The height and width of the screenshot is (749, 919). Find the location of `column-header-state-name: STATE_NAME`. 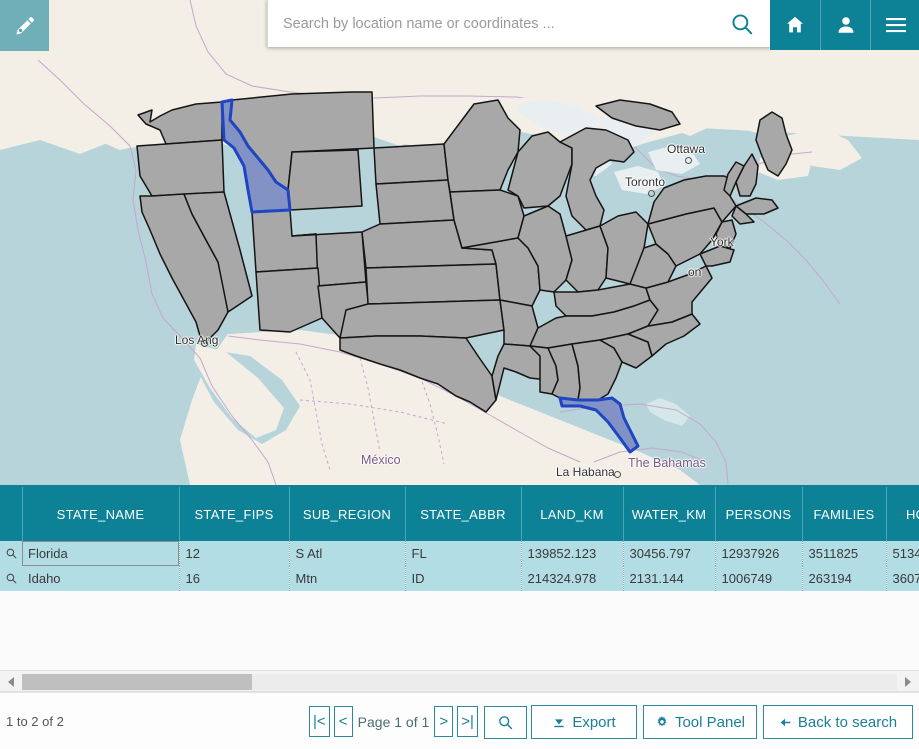

column-header-state-name: STATE_NAME is located at coordinates (101, 514).